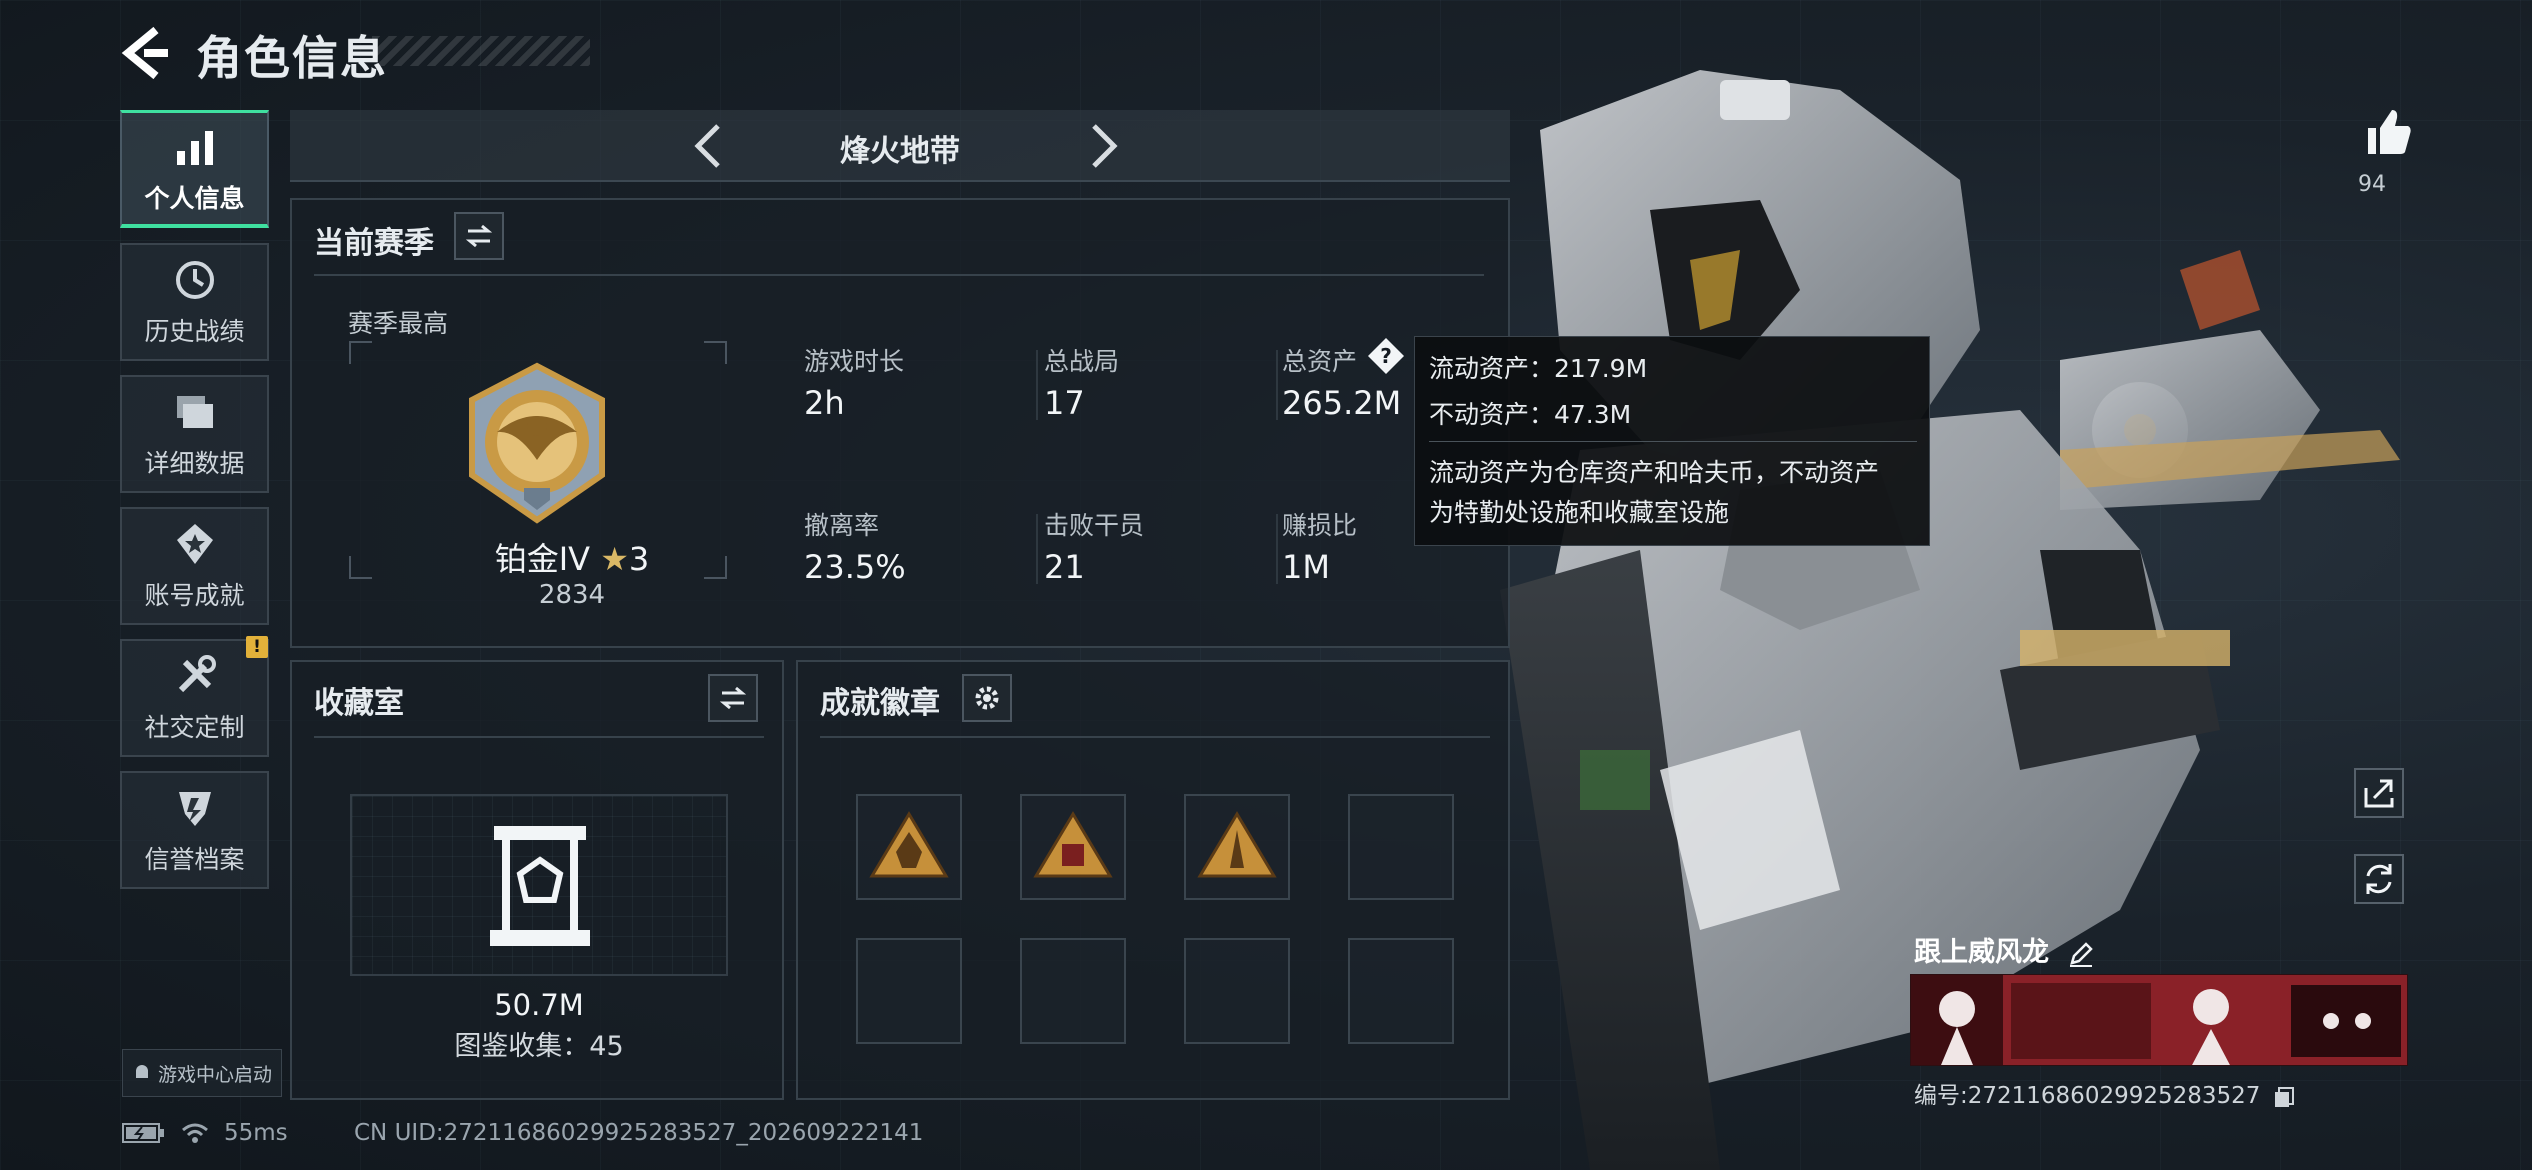  I want to click on tooltip-fixed-assets: 不动资产：47.3M, so click(1530, 414).